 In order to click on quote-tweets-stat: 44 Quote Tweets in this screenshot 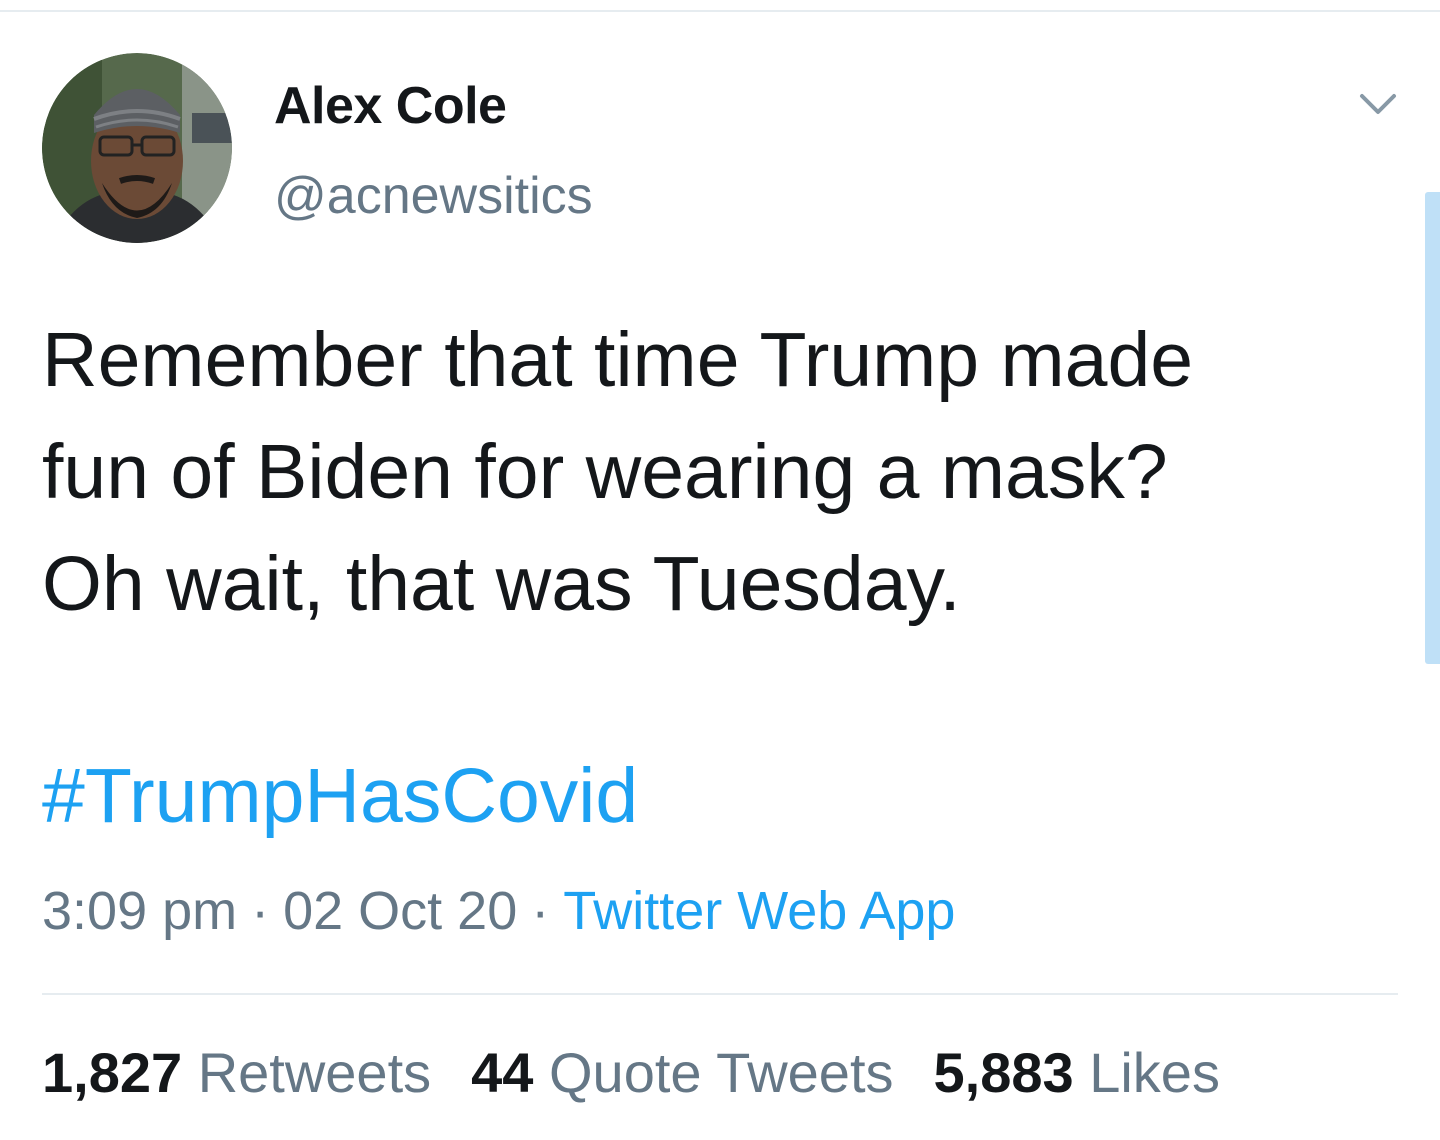, I will do `click(682, 1072)`.